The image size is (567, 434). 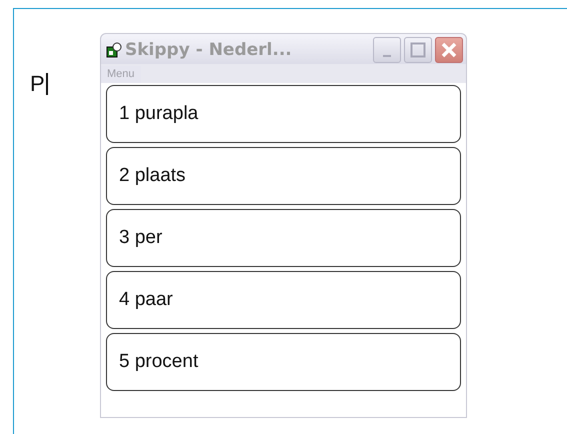 I want to click on suggestion-button: 3 per, so click(x=283, y=238).